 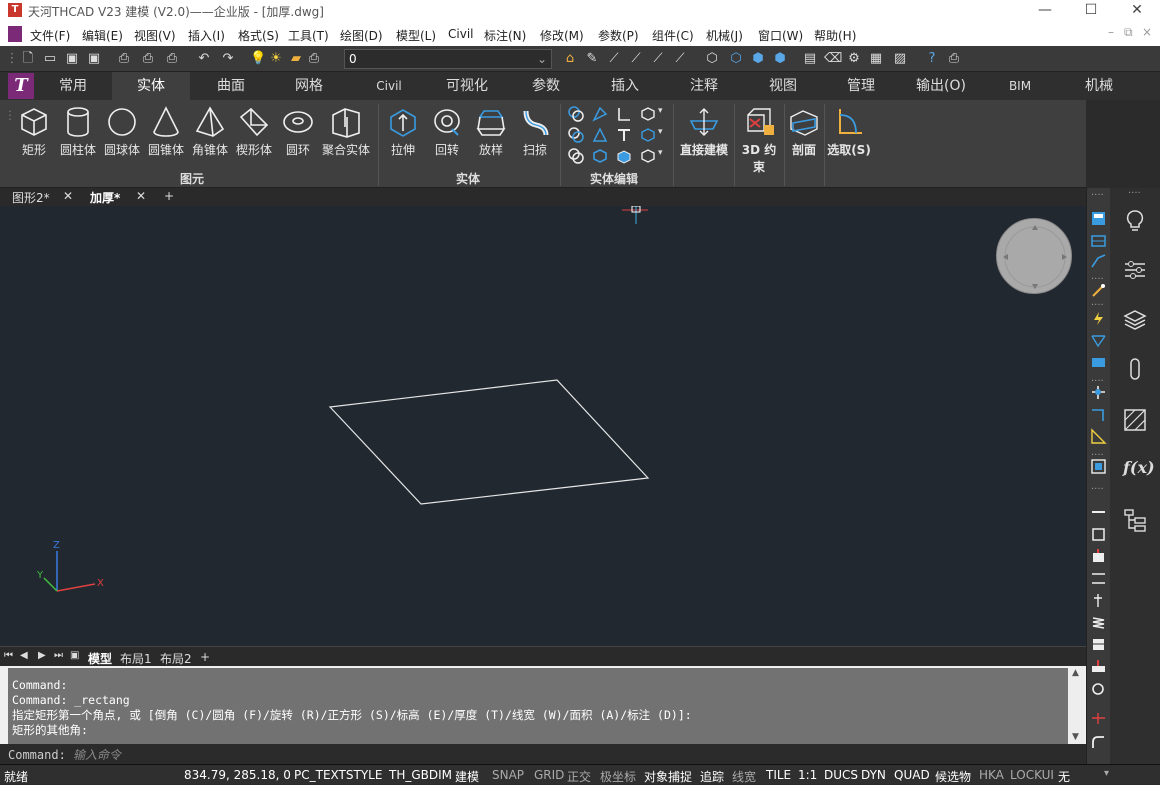 I want to click on box-tool-icon, so click(x=1098, y=534).